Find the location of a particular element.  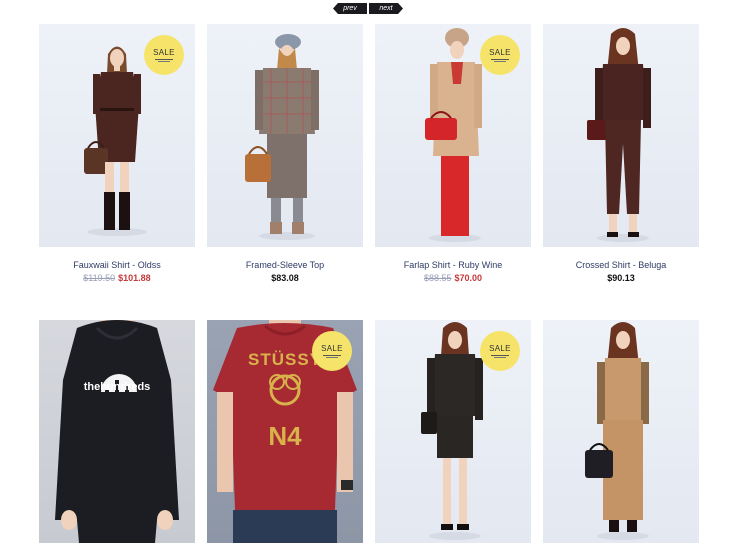

price-line: $88.55 $70.00 is located at coordinates (453, 278).